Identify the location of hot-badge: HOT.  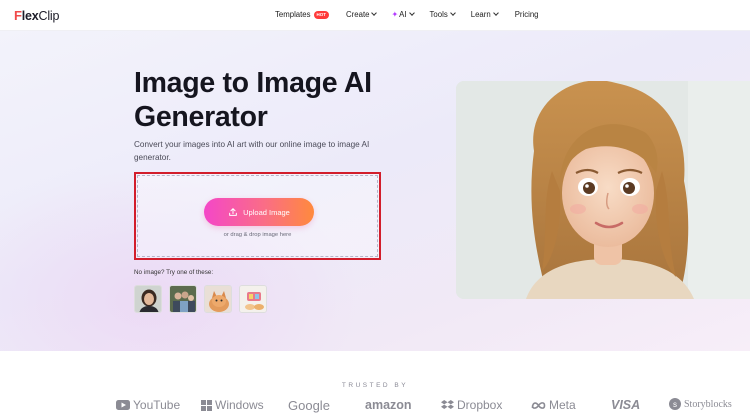
(321, 14).